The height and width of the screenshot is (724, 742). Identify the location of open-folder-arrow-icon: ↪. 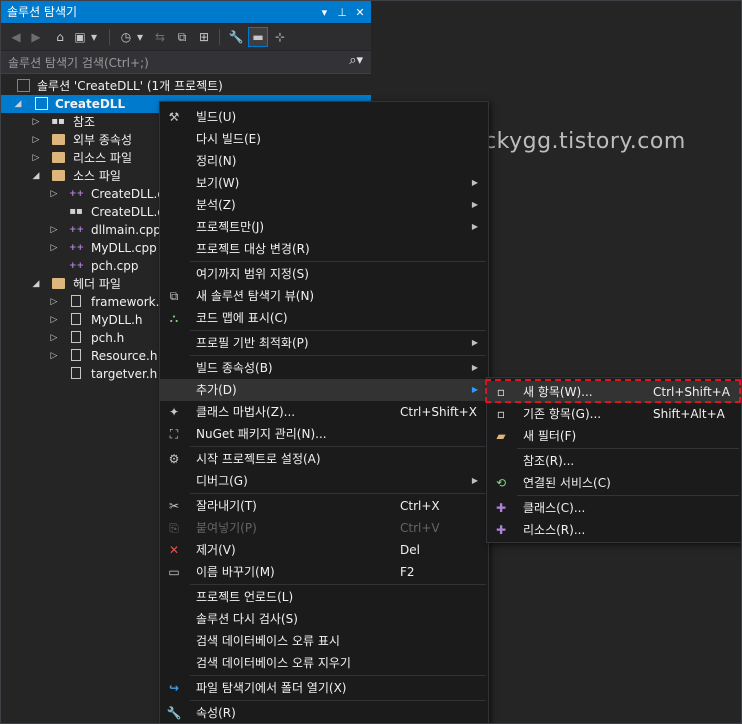
(174, 688).